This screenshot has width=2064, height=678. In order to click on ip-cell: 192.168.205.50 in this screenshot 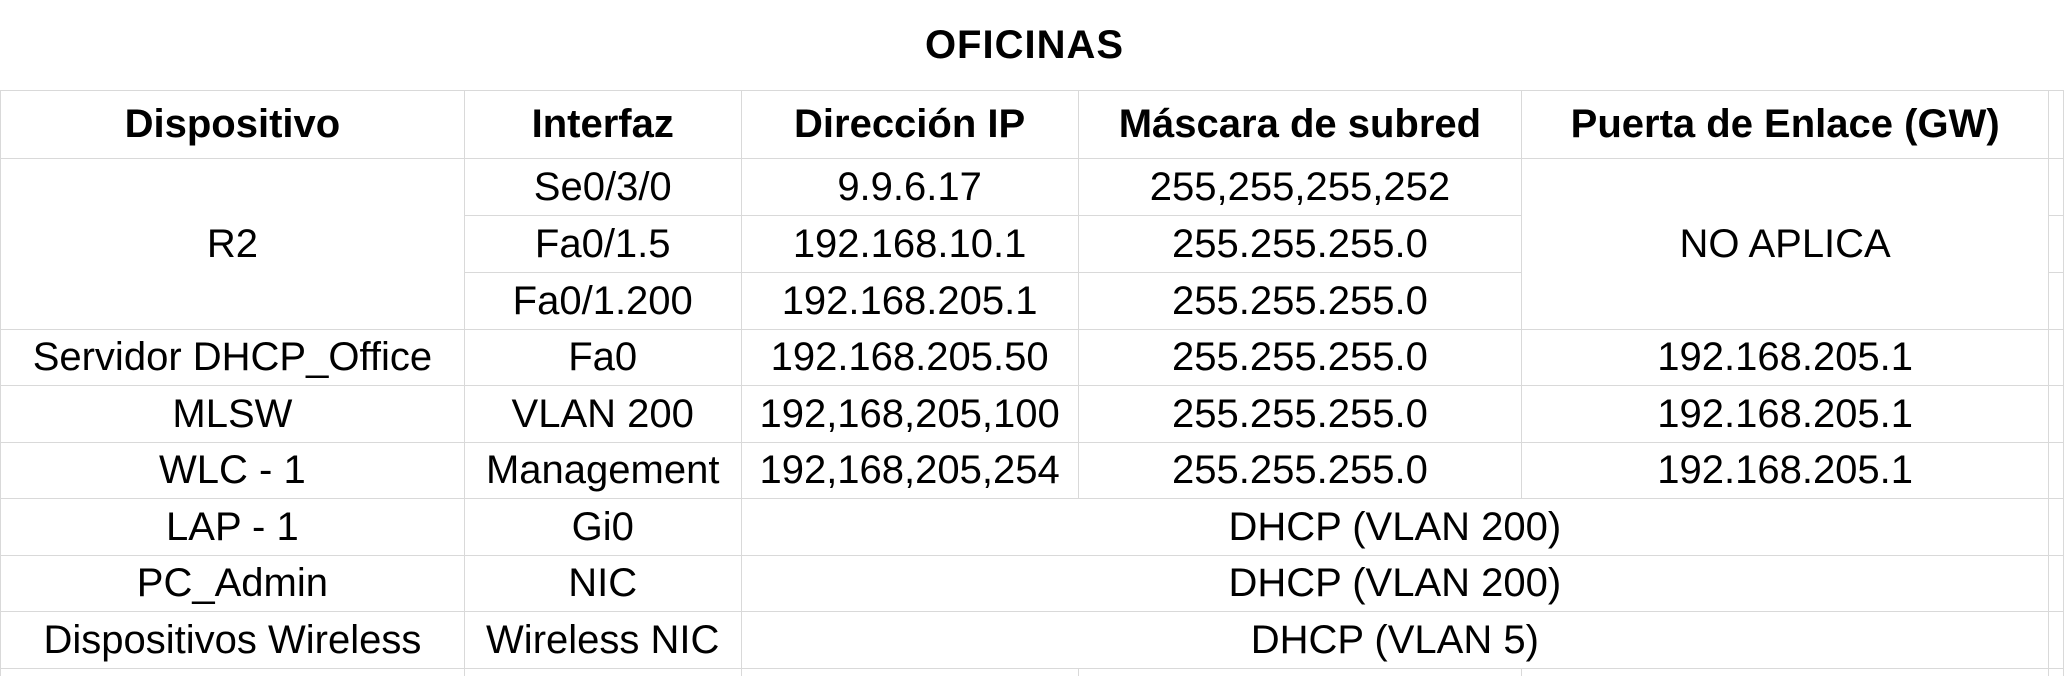, I will do `click(909, 357)`.